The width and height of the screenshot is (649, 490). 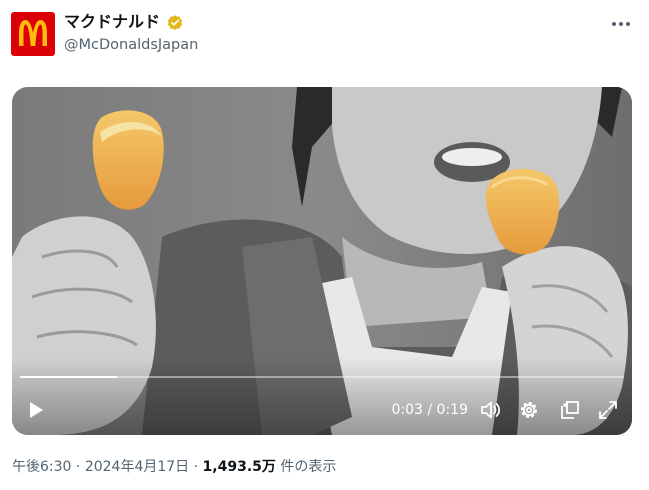 I want to click on fullscreen-icon, so click(x=608, y=410).